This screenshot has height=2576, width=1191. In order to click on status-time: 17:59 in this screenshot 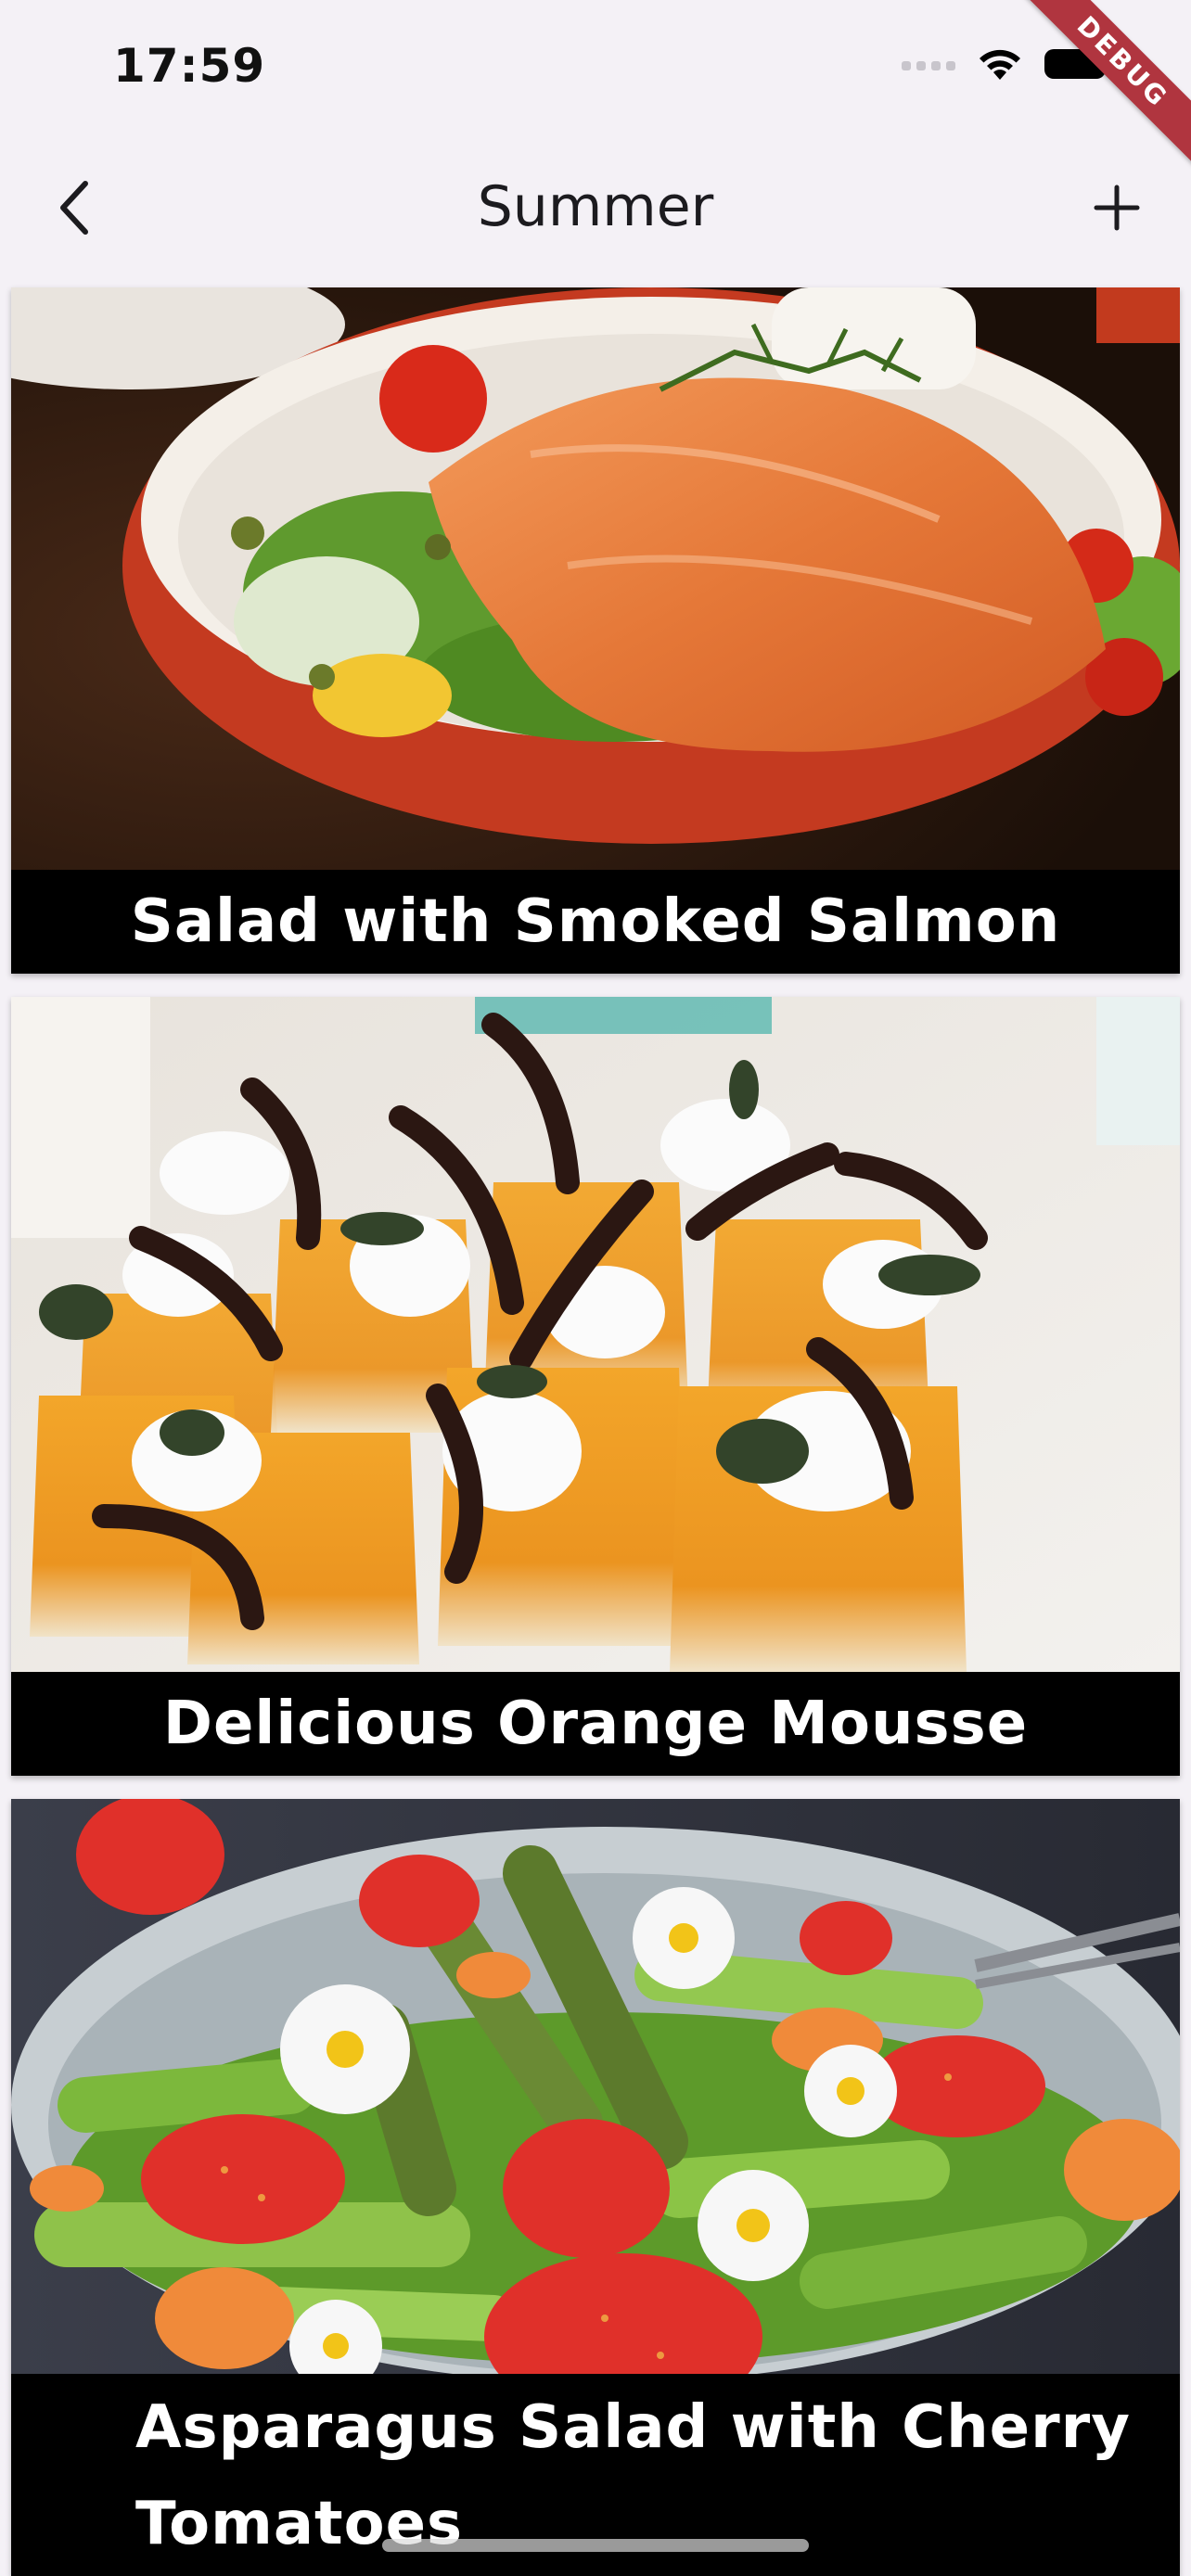, I will do `click(190, 66)`.